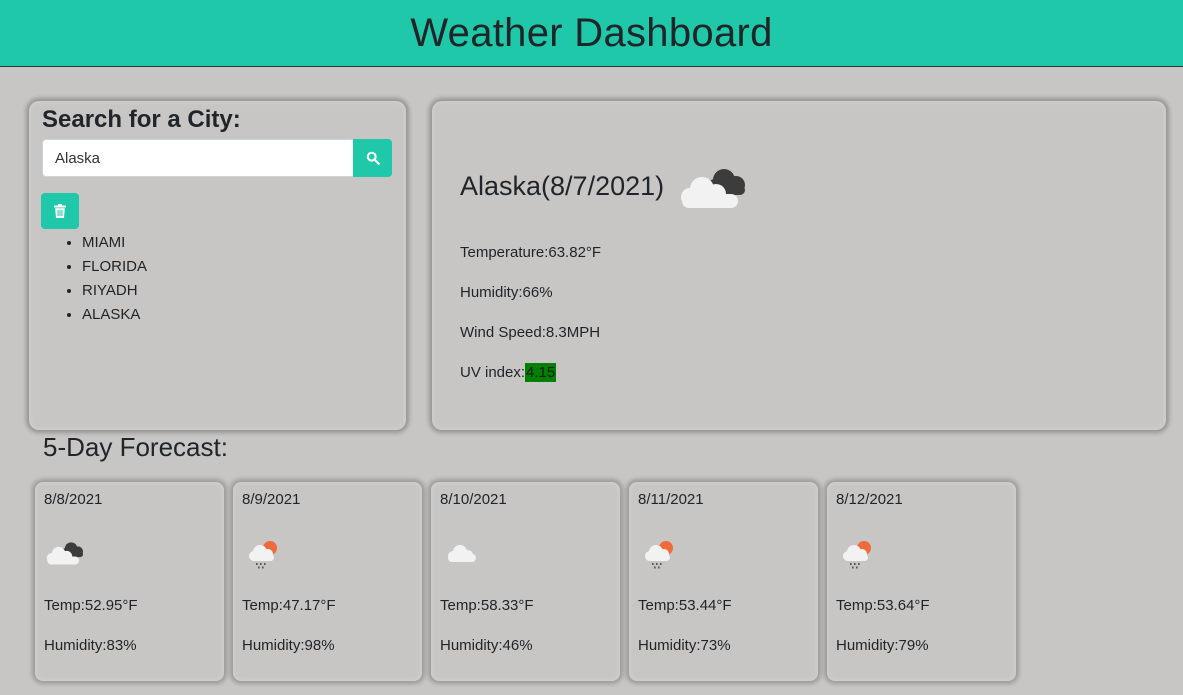  I want to click on current-temperature: Temperature:63.82°F, so click(531, 252).